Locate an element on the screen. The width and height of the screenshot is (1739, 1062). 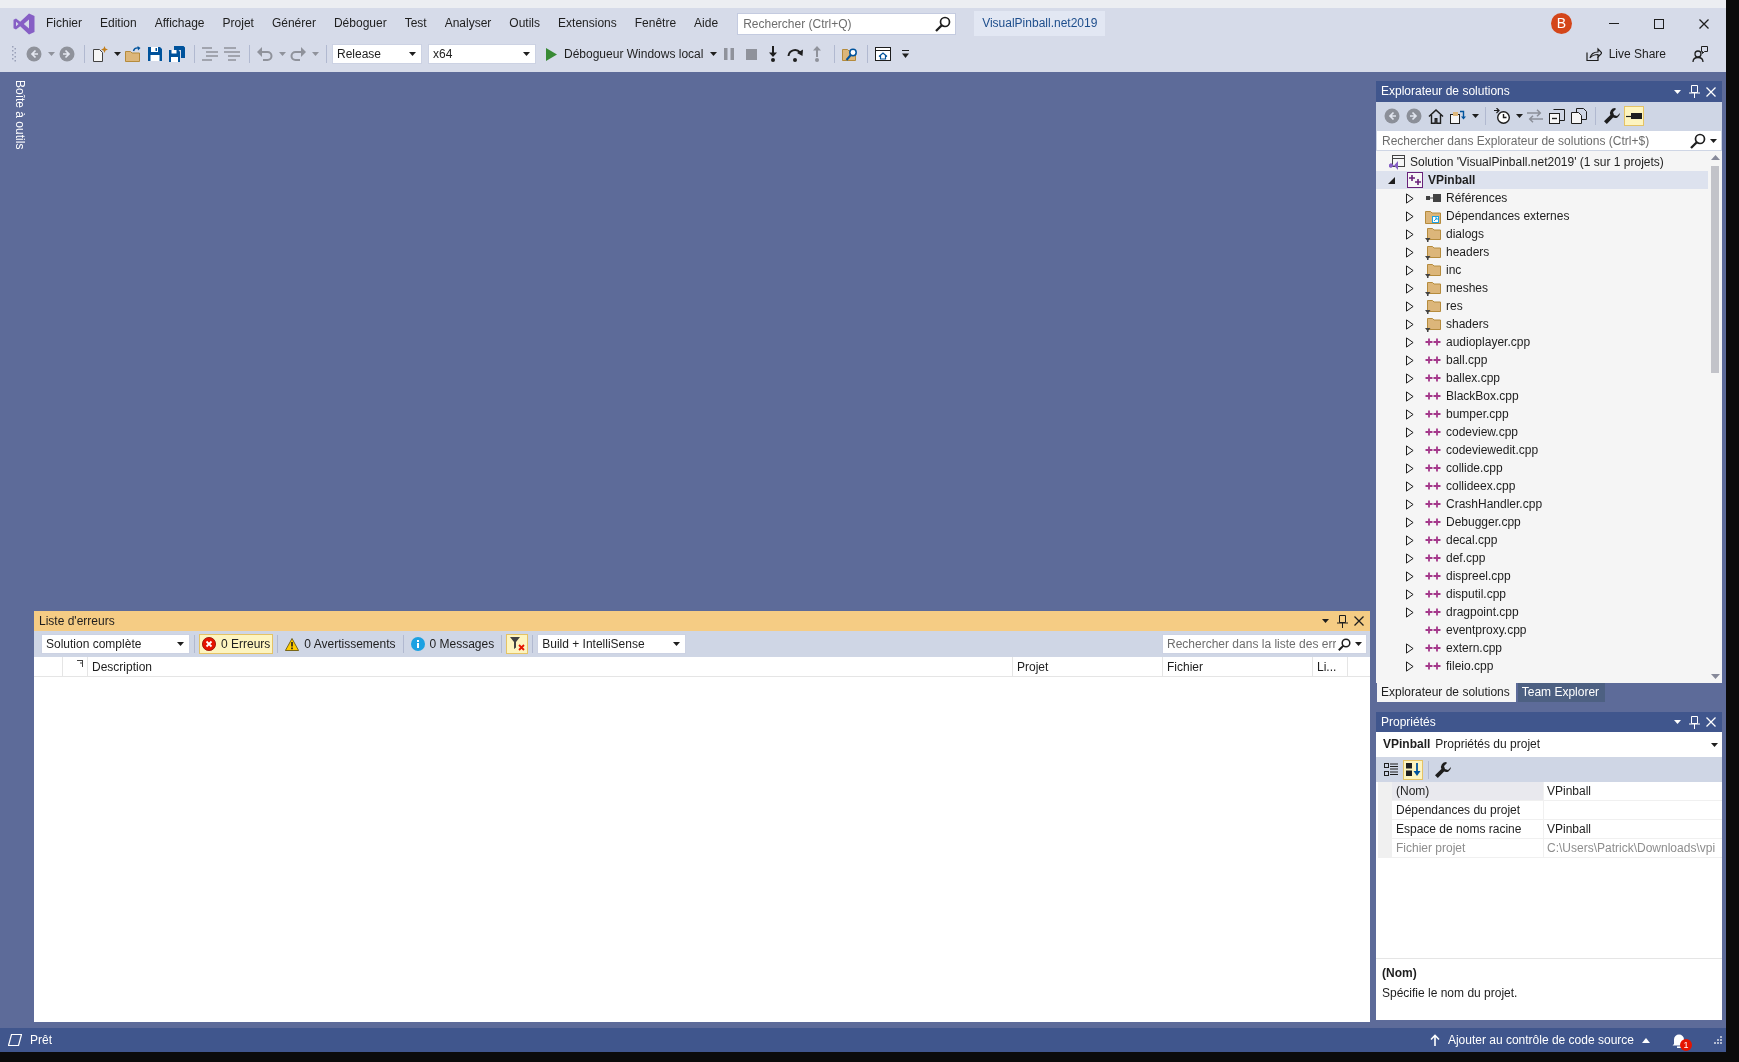
search-field: Rechercher dans la liste des err is located at coordinates (1264, 644).